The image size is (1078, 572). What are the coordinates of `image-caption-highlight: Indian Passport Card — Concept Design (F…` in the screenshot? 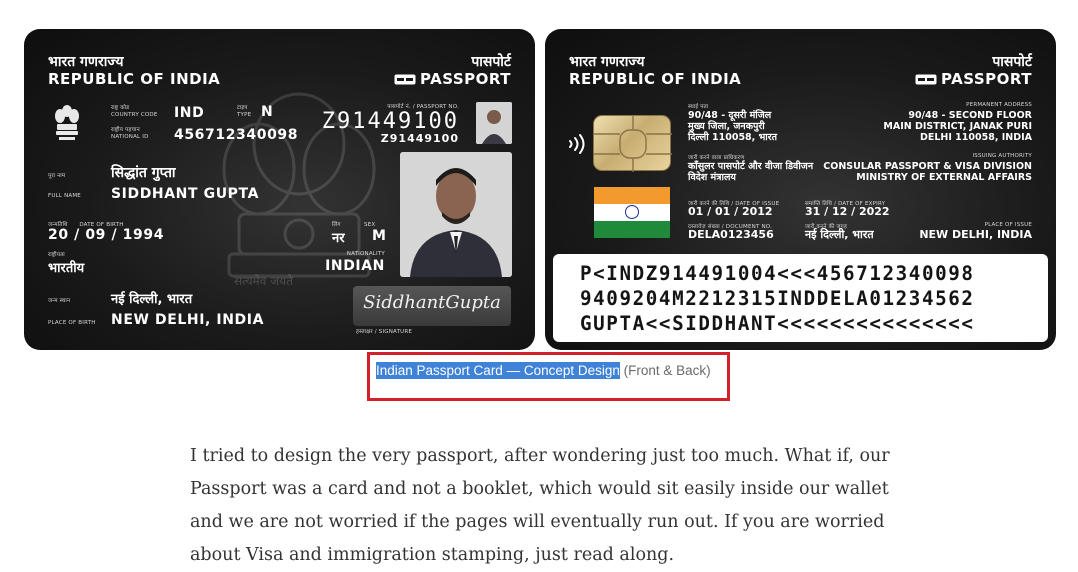 It's located at (548, 376).